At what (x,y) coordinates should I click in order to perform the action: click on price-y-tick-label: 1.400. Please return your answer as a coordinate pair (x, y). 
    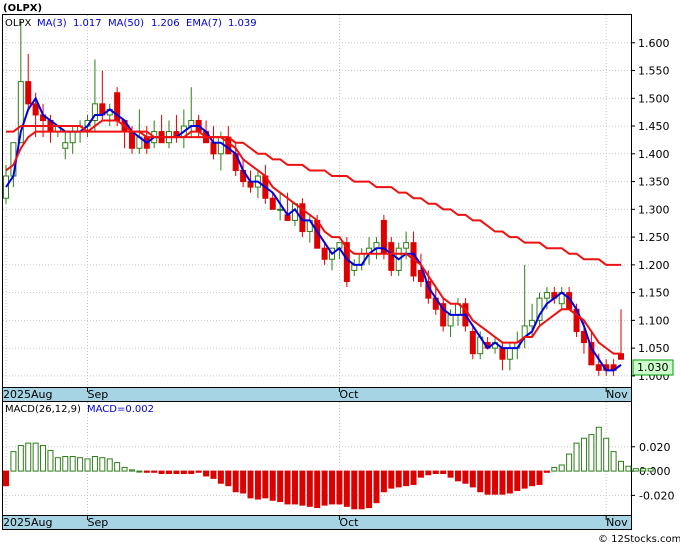
    Looking at the image, I should click on (654, 154).